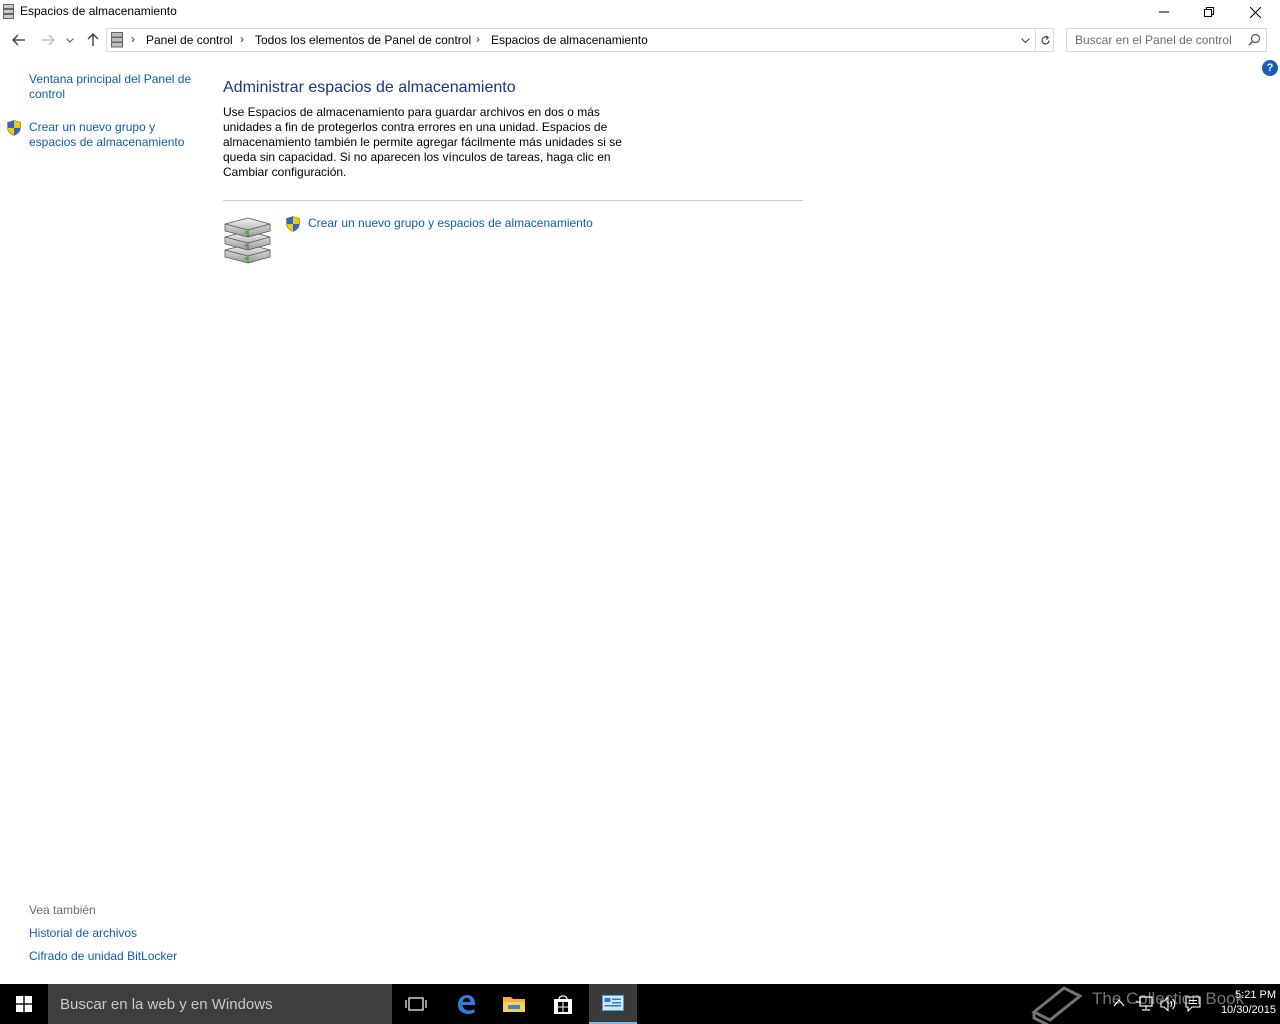 This screenshot has width=1280, height=1024. I want to click on search-box, so click(1166, 40).